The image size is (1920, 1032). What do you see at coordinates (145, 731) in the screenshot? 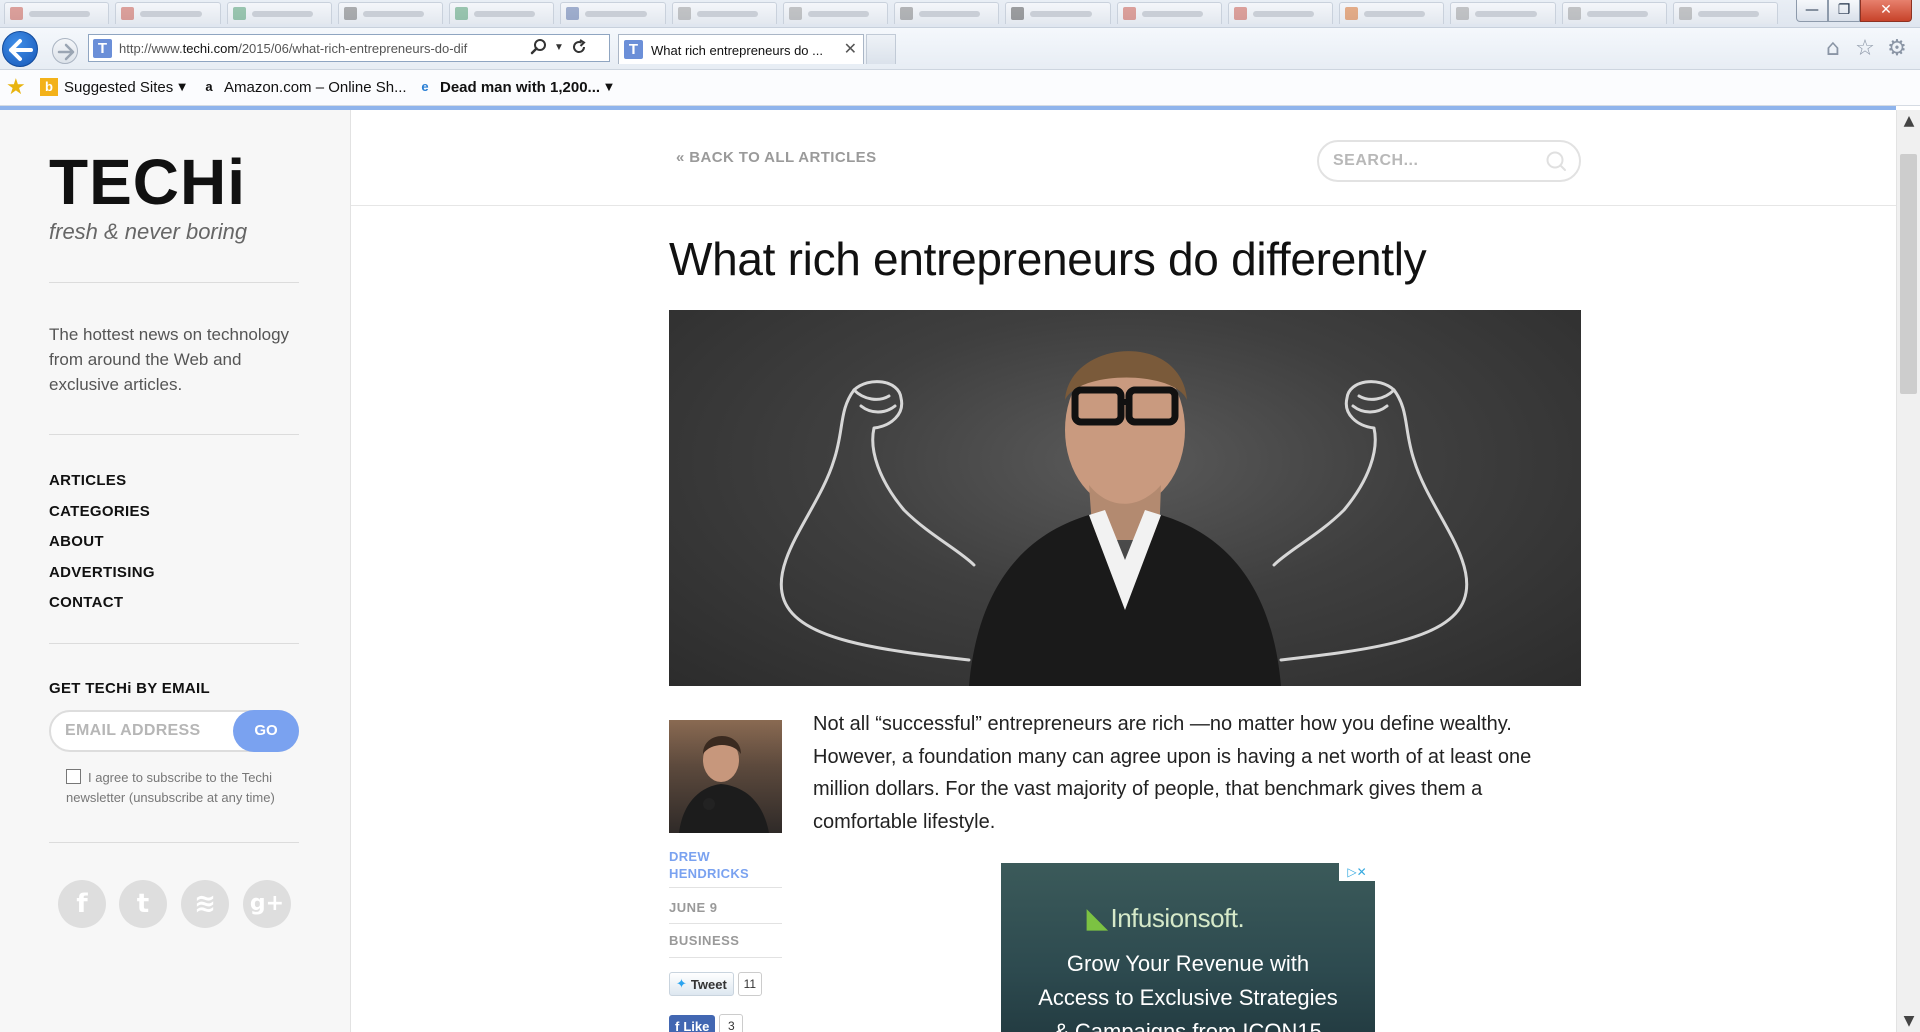
I see `email-field` at bounding box center [145, 731].